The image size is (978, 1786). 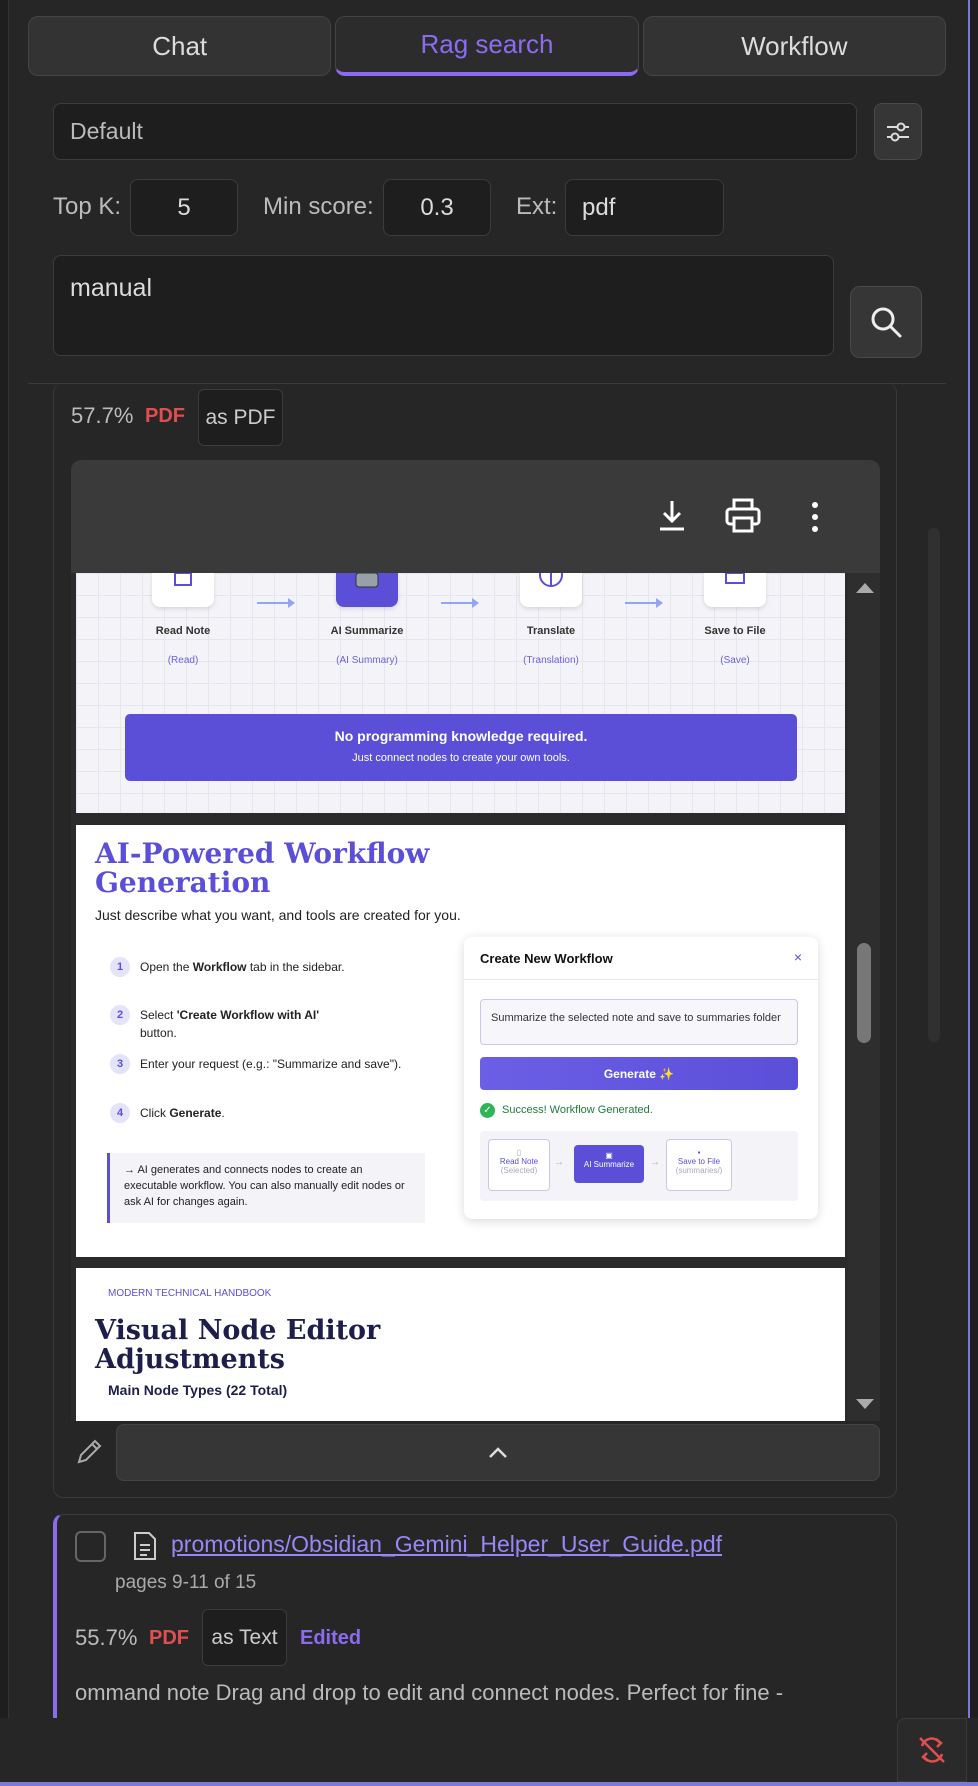 I want to click on flow-node-sub: (Translation), so click(x=551, y=660).